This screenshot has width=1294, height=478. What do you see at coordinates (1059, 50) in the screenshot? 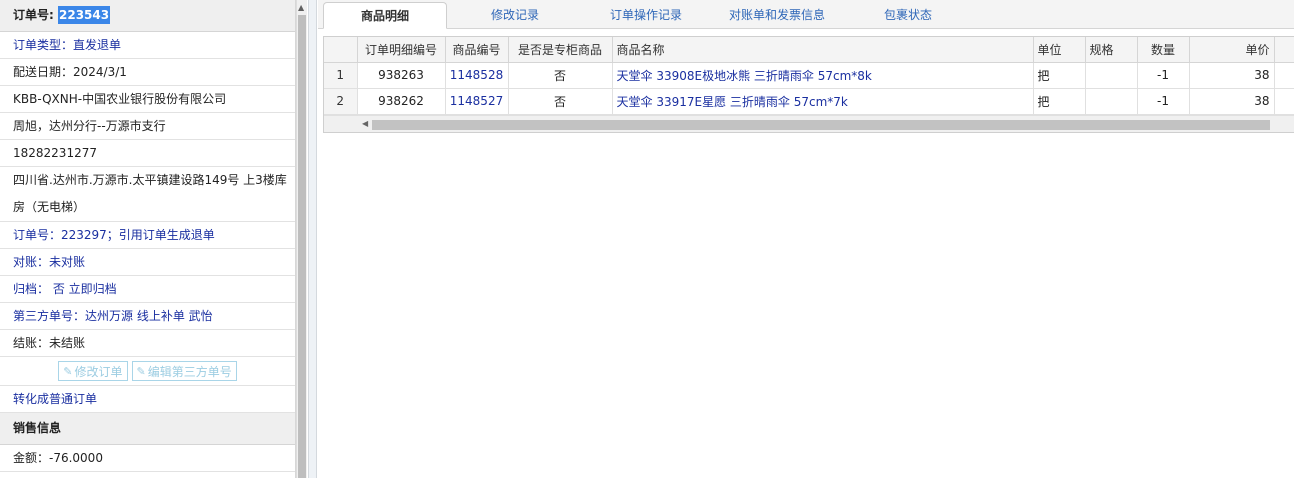
I see `col-unit: 单位` at bounding box center [1059, 50].